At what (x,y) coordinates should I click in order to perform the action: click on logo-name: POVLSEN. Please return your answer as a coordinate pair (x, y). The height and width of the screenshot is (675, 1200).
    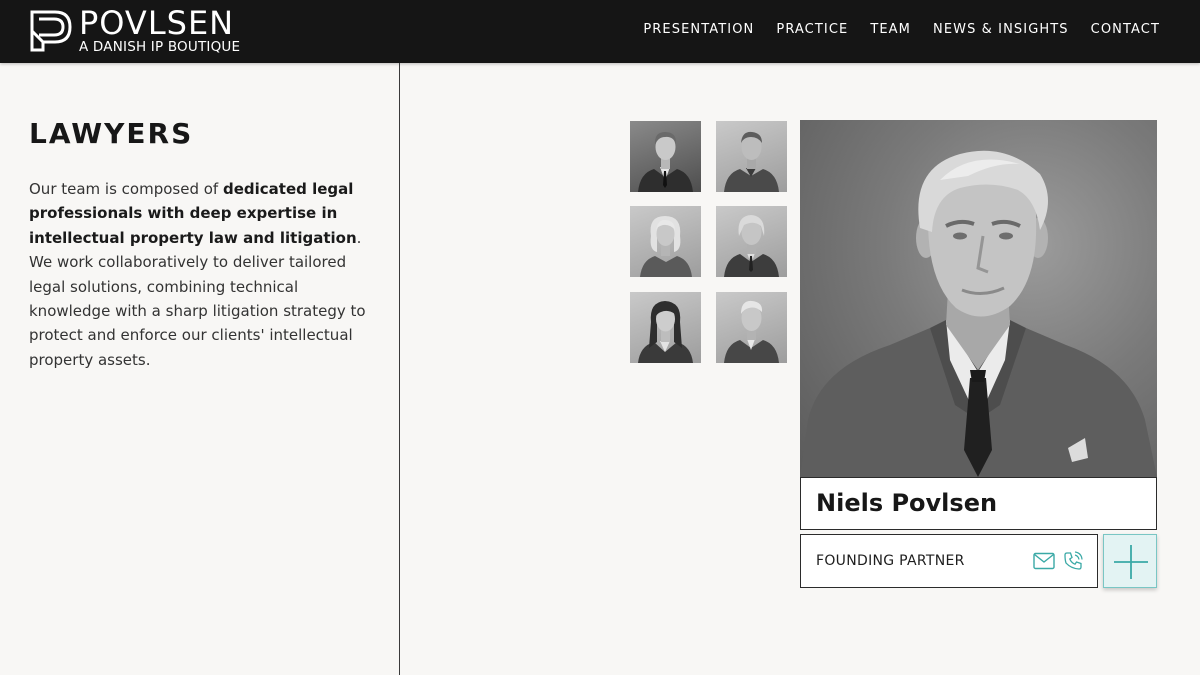
    Looking at the image, I should click on (157, 23).